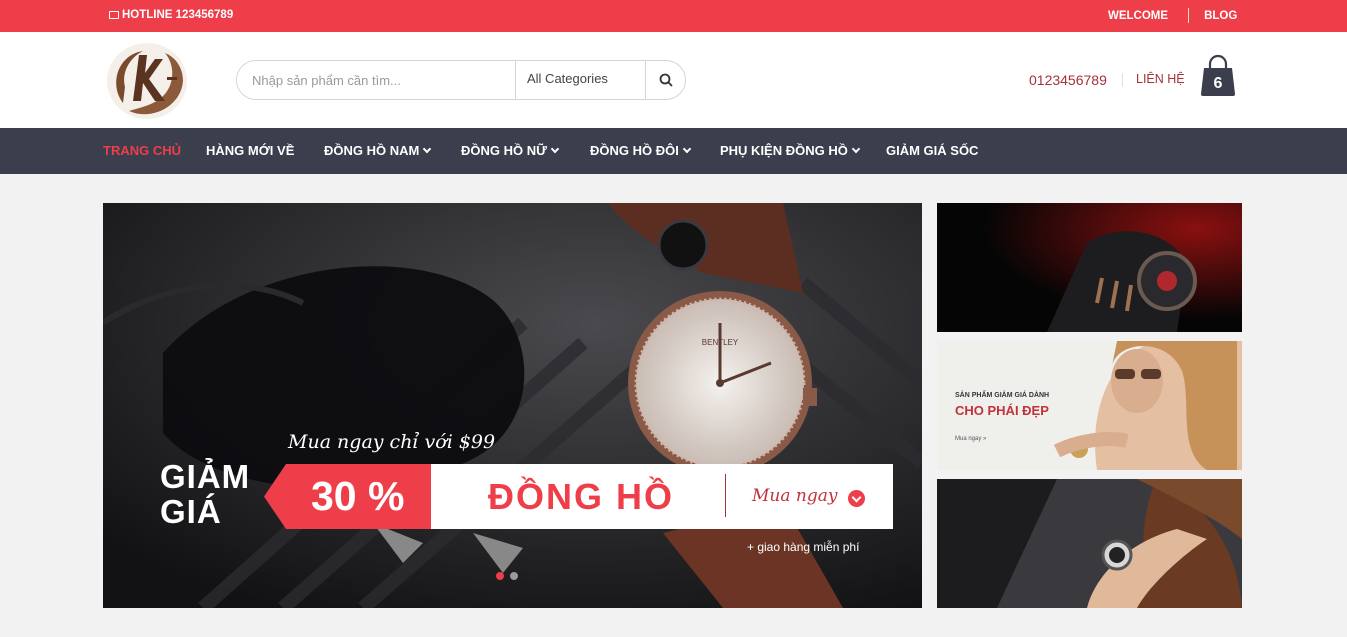  What do you see at coordinates (634, 150) in the screenshot?
I see `nav-label: ĐỒNG HỒ ĐÔI` at bounding box center [634, 150].